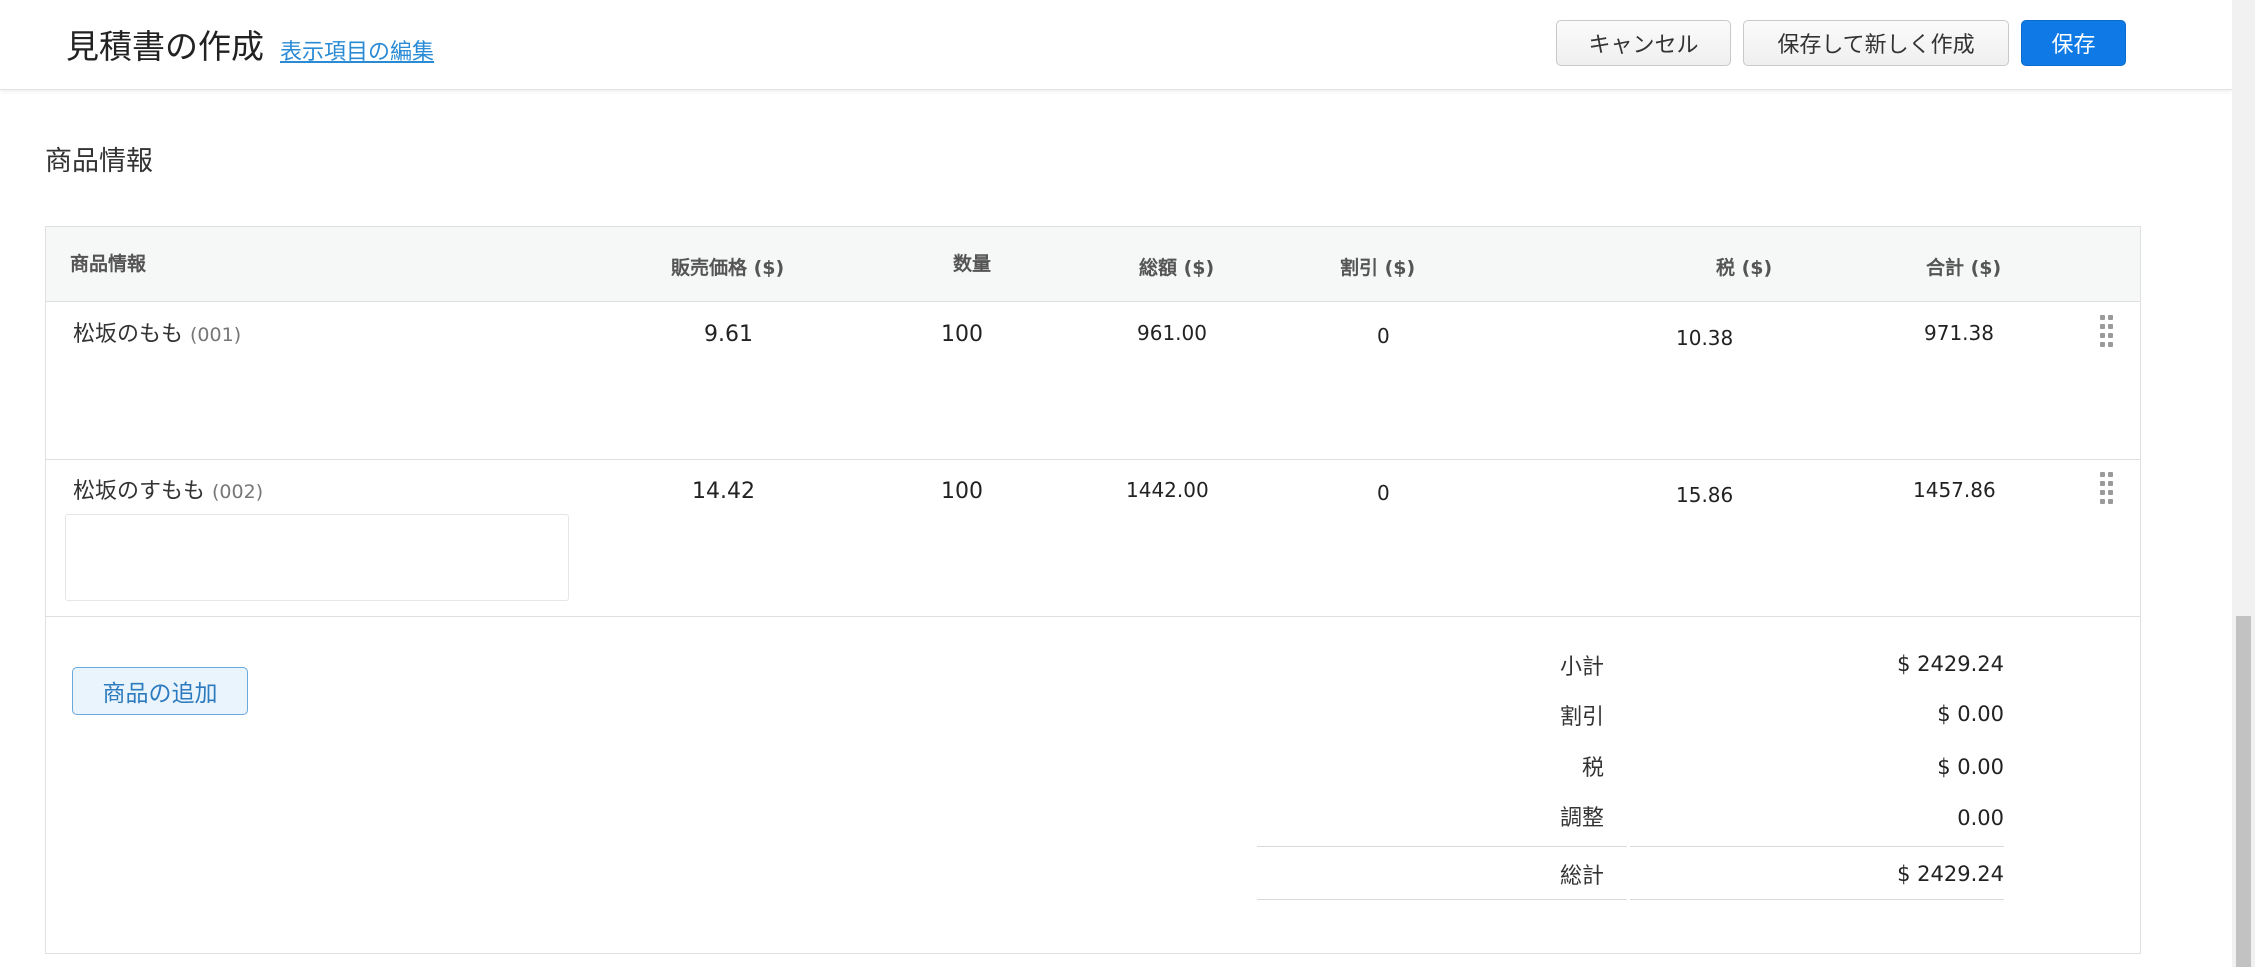 Image resolution: width=2255 pixels, height=967 pixels. Describe the element at coordinates (1581, 818) in the screenshot. I see `adjustment-label: 調整` at that location.